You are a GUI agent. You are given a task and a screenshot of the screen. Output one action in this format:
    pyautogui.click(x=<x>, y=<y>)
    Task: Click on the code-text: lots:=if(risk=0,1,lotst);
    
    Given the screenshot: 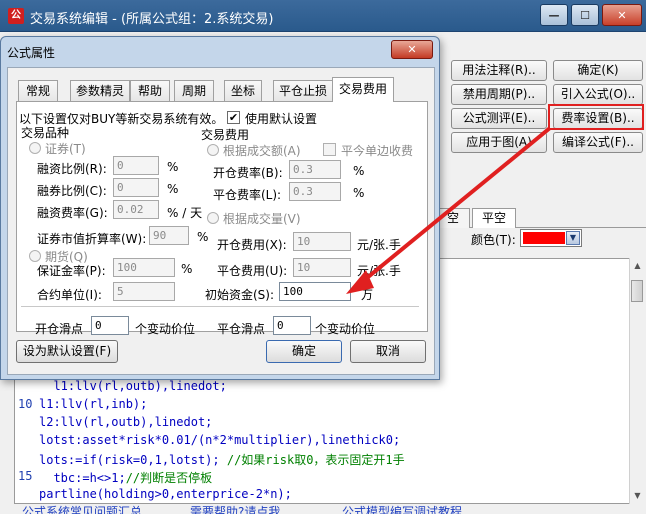 What is the action you would take?
    pyautogui.click(x=133, y=460)
    